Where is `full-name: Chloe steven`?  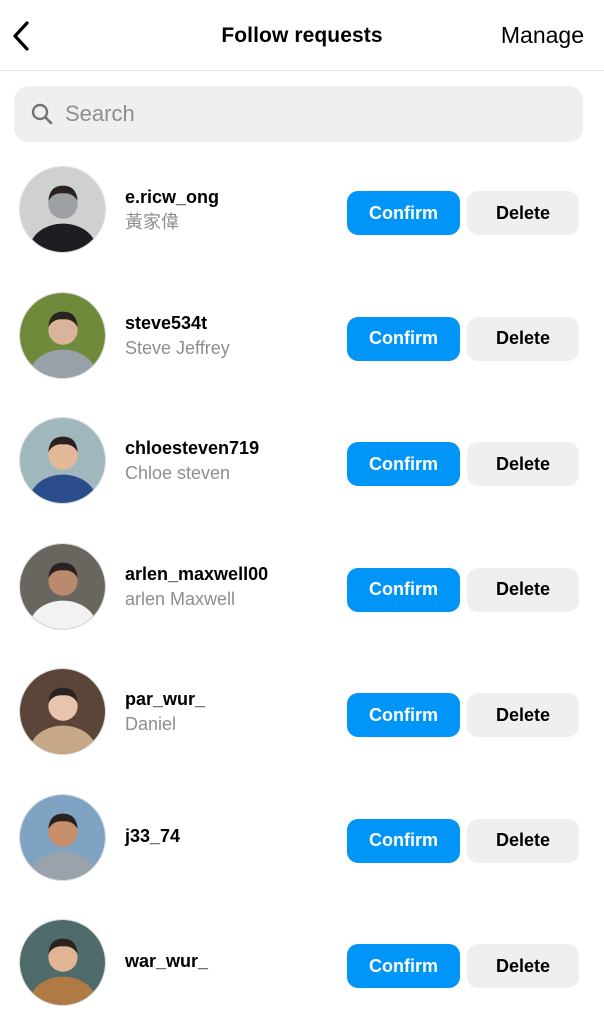
full-name: Chloe steven is located at coordinates (178, 473).